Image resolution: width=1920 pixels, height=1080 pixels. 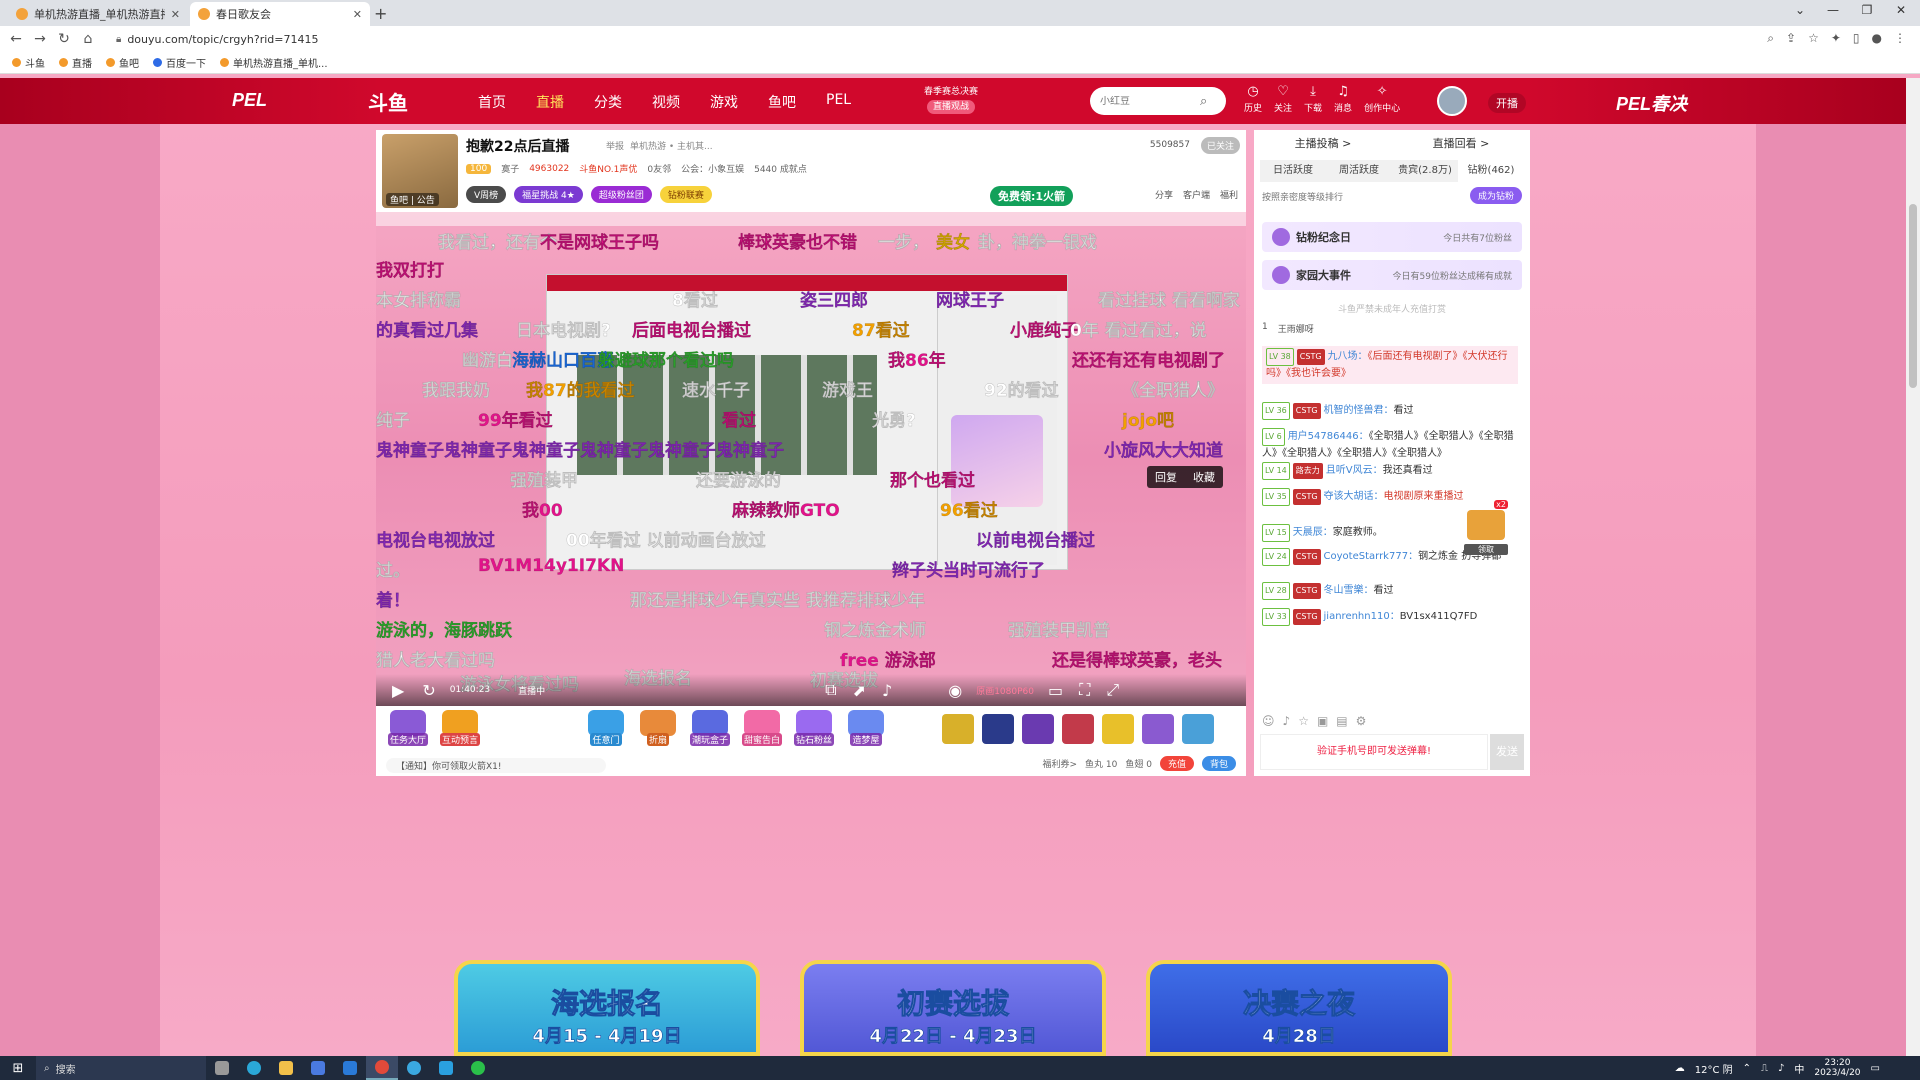 I want to click on danmaku-comment: 着！, so click(x=393, y=598).